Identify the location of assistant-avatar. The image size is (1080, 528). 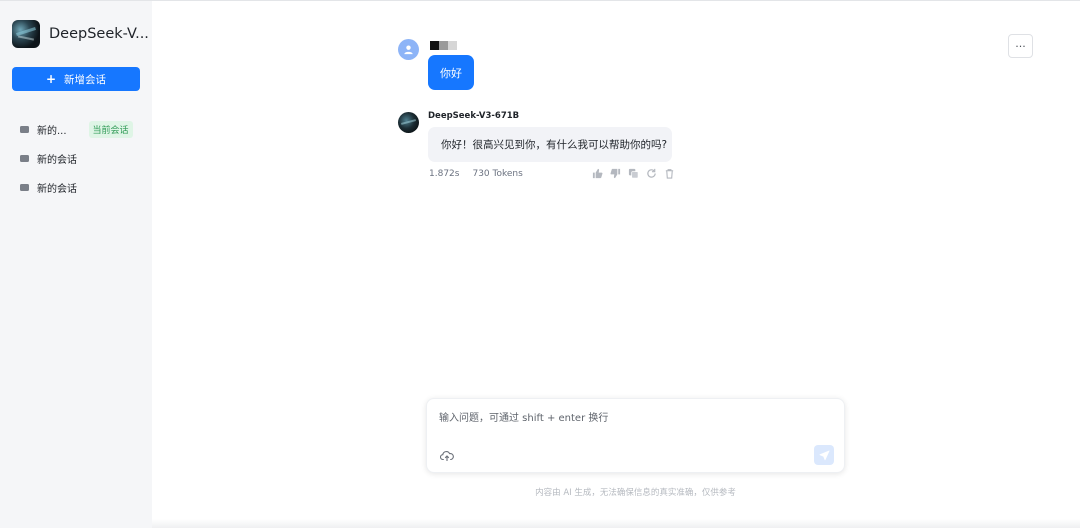
(408, 122).